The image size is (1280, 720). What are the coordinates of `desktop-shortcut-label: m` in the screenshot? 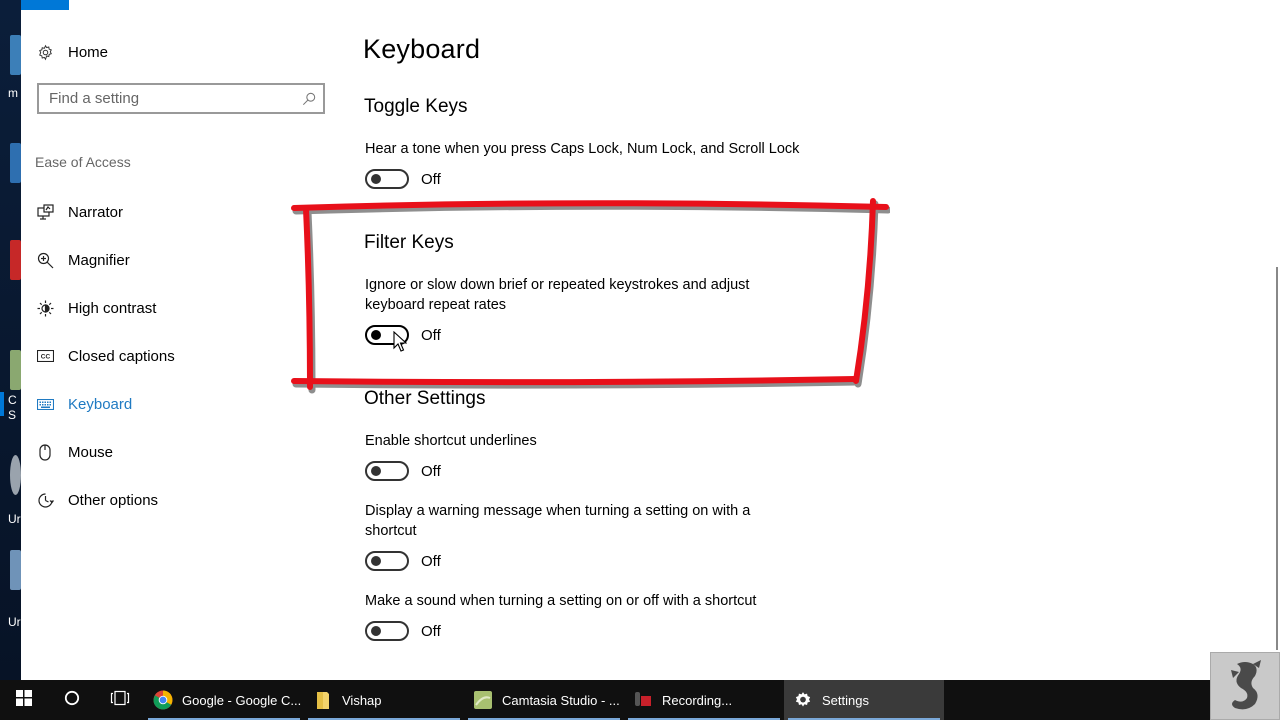 It's located at (13, 93).